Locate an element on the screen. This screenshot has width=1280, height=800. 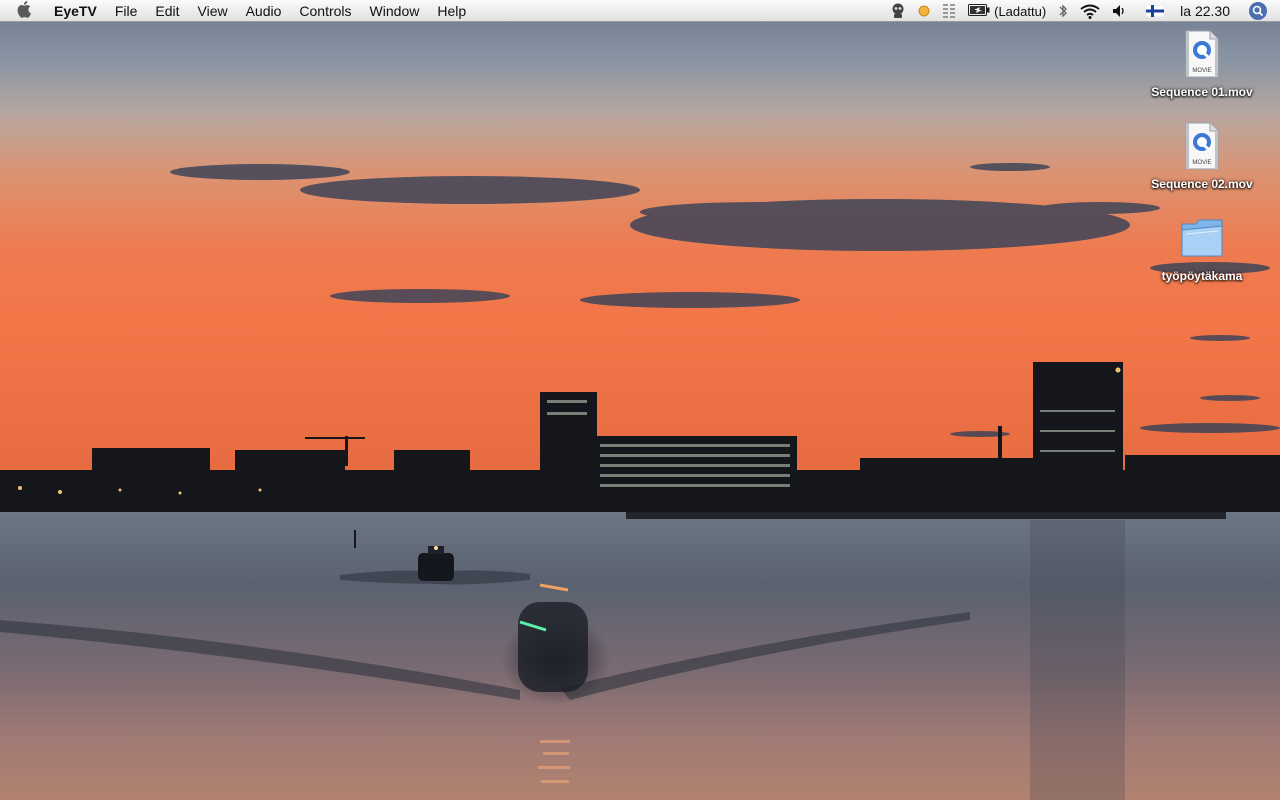
desktop-icon-label: Sequence 01.mov is located at coordinates (1202, 92).